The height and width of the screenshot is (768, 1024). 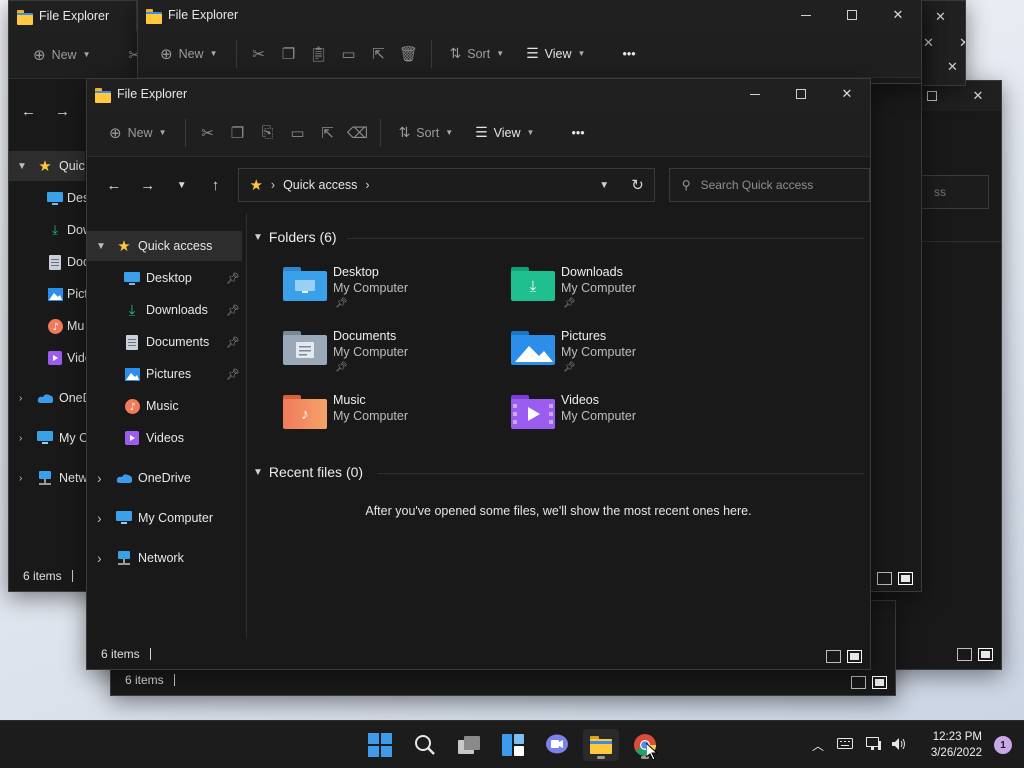 I want to click on folder-videos: Videos My Computer, so click(x=616, y=421).